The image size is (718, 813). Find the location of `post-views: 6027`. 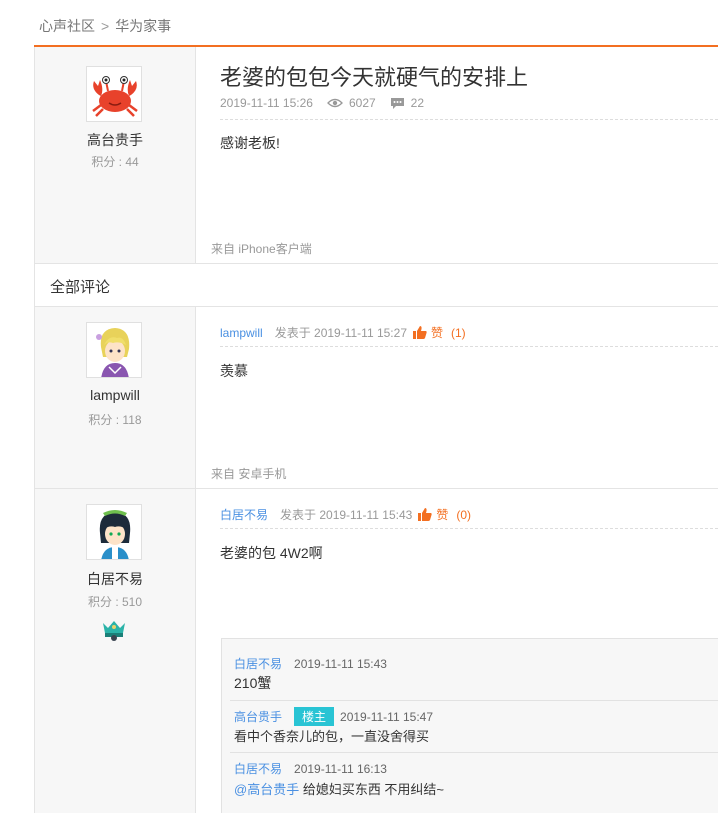

post-views: 6027 is located at coordinates (362, 103).